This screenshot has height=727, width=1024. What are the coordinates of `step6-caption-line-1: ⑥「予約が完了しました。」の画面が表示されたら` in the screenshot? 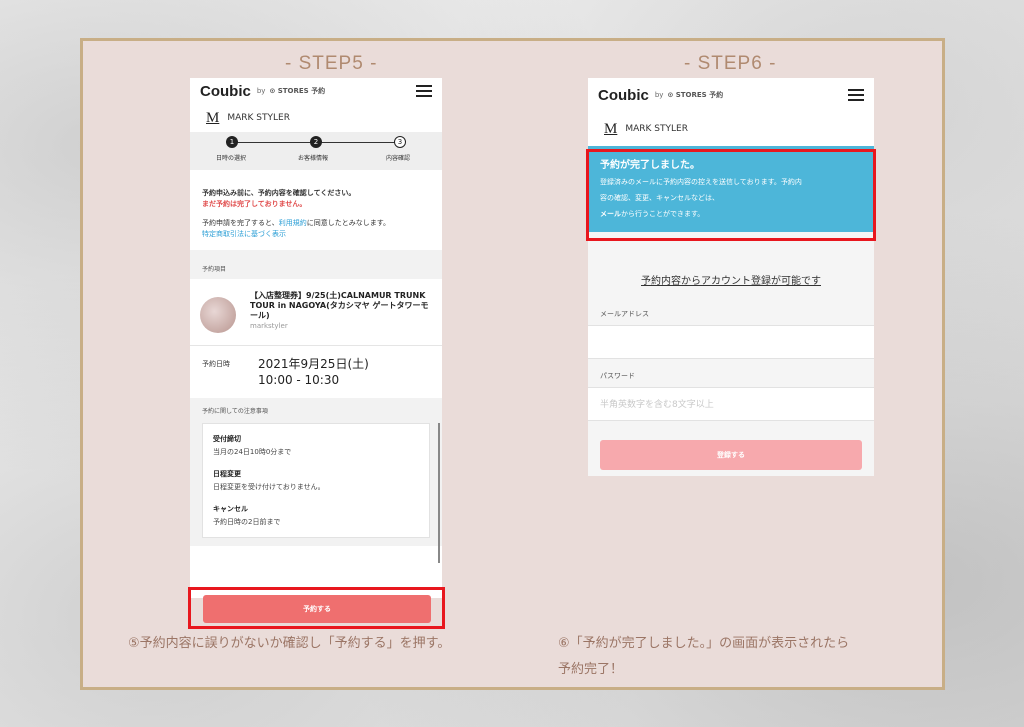 It's located at (704, 643).